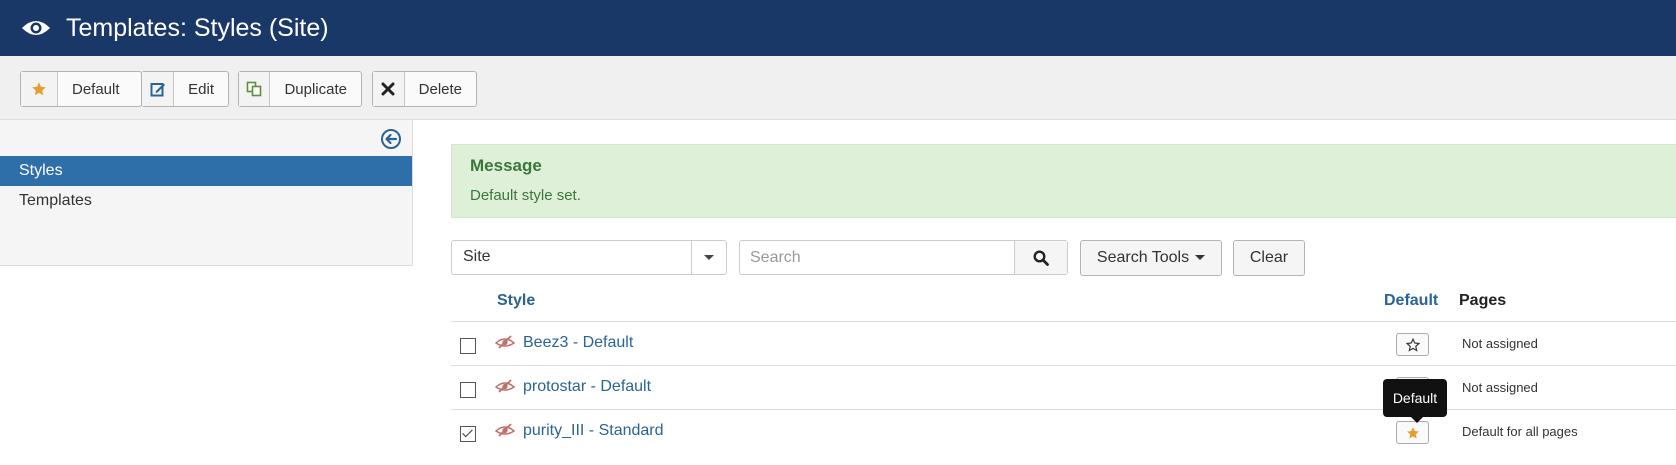 The image size is (1676, 465). I want to click on message-body: Default style set., so click(525, 195).